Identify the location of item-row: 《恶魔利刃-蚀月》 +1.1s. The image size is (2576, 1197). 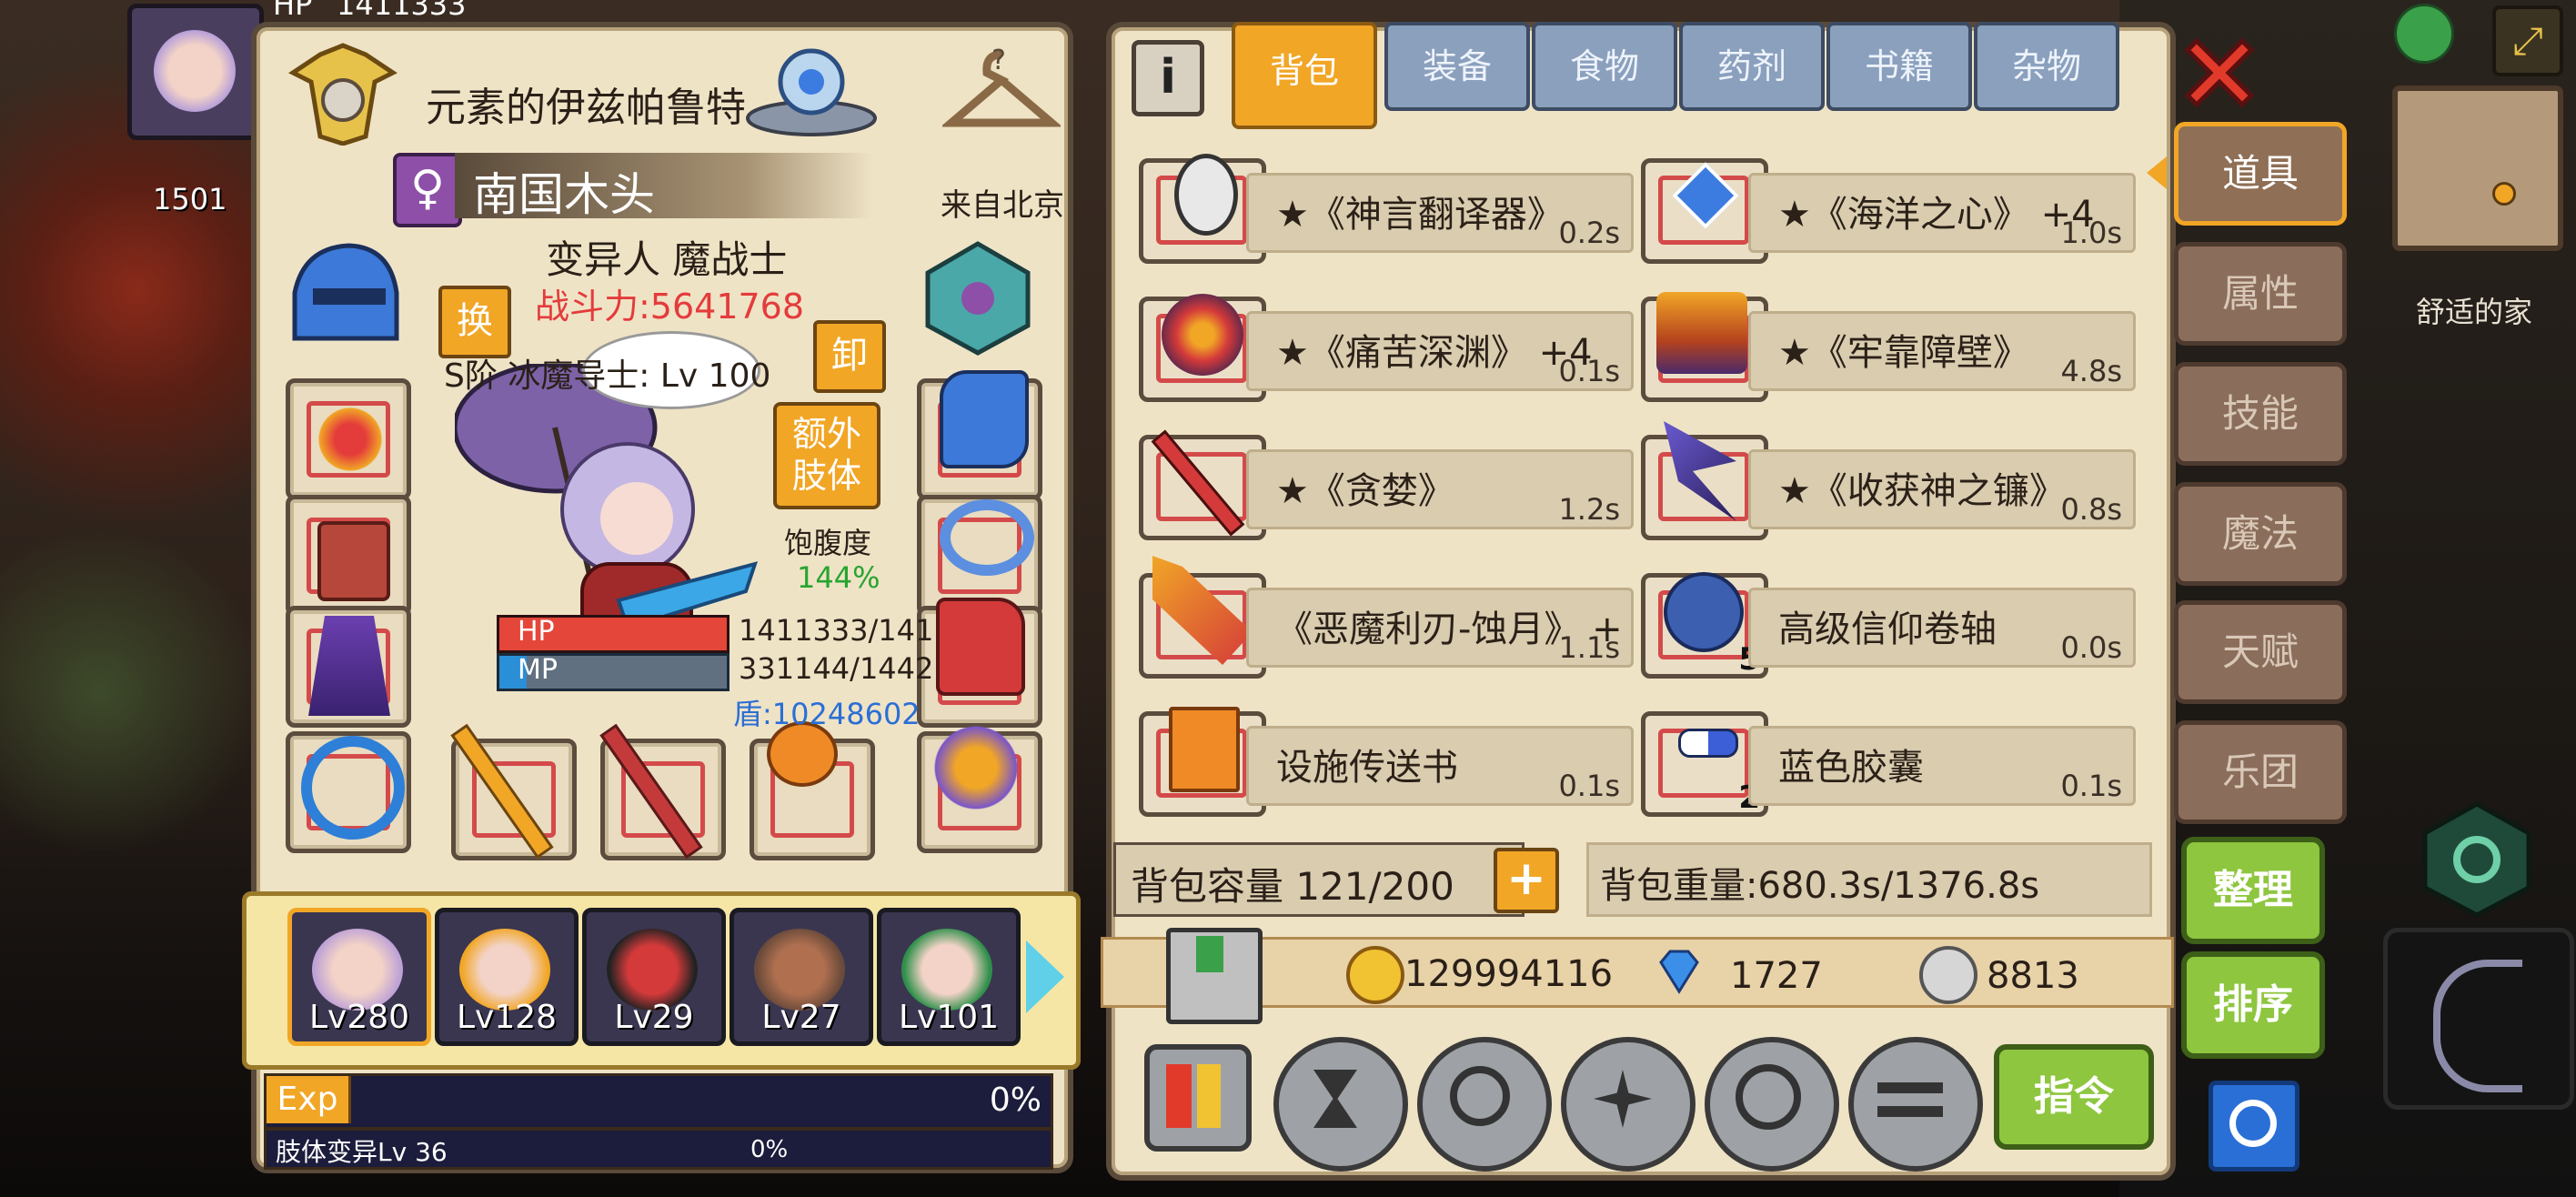
(1386, 615).